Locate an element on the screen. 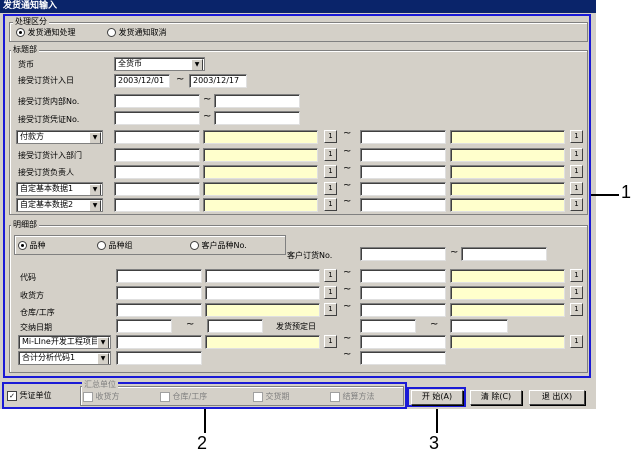 Image resolution: width=634 pixels, height=459 pixels. order-date-label: 接受订货计入日 is located at coordinates (46, 80).